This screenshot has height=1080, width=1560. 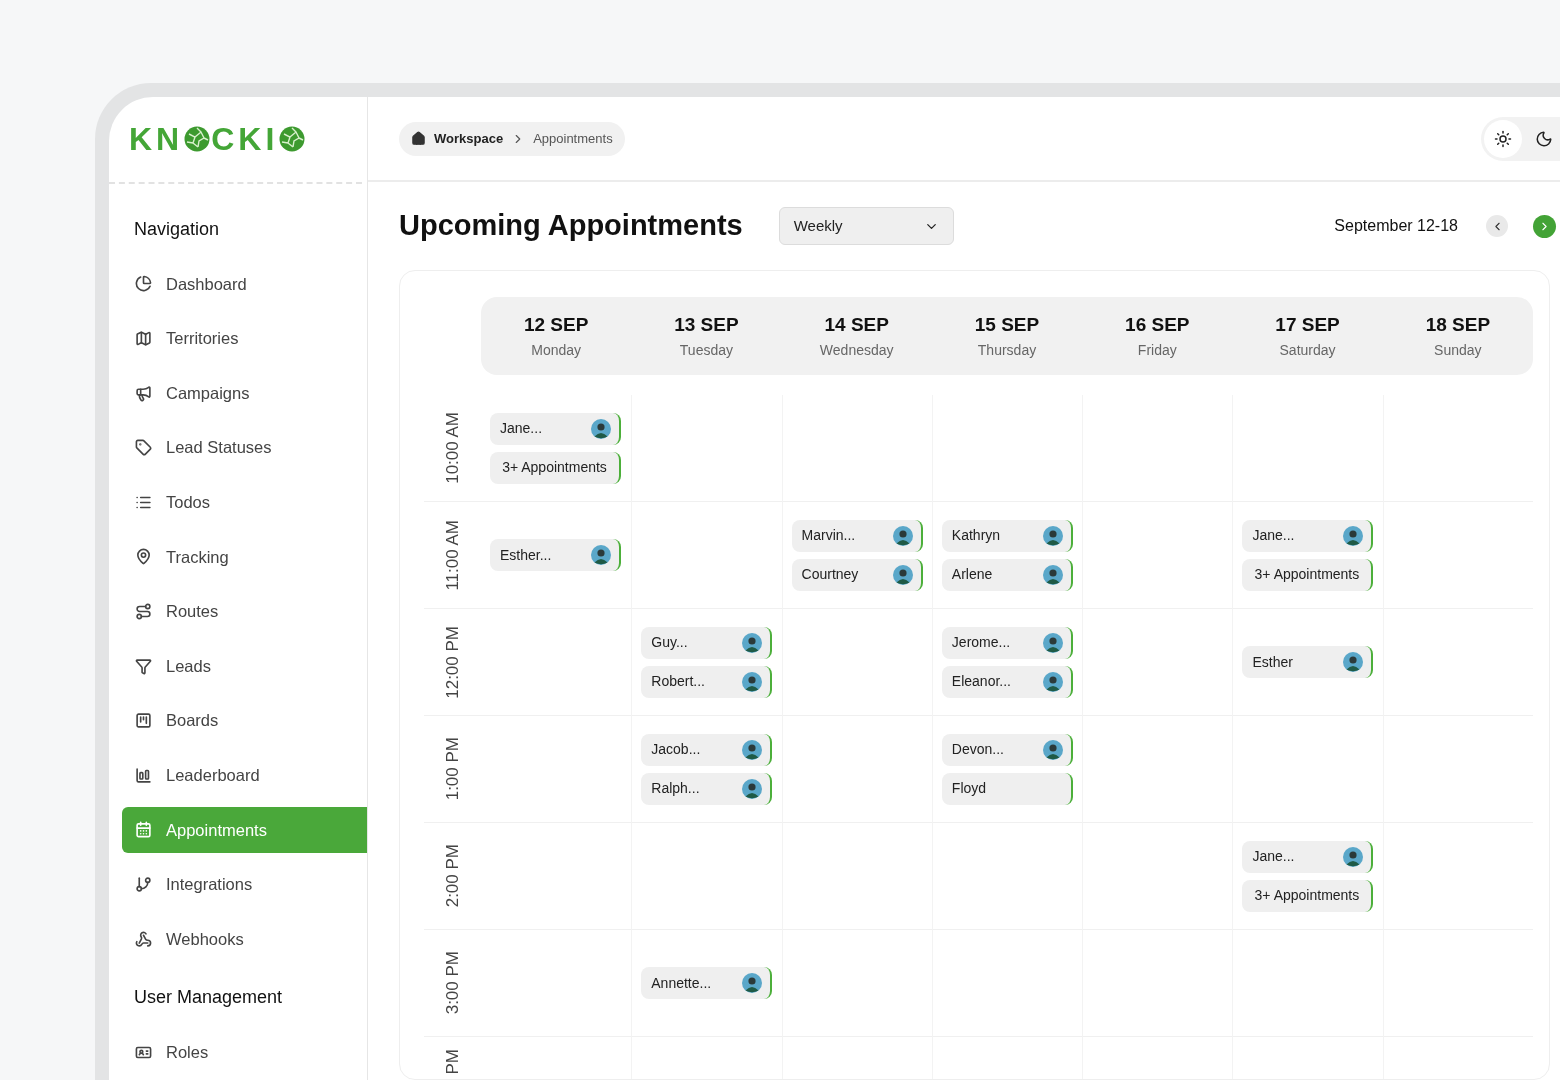 What do you see at coordinates (244, 556) in the screenshot?
I see `nav-item: Tracking` at bounding box center [244, 556].